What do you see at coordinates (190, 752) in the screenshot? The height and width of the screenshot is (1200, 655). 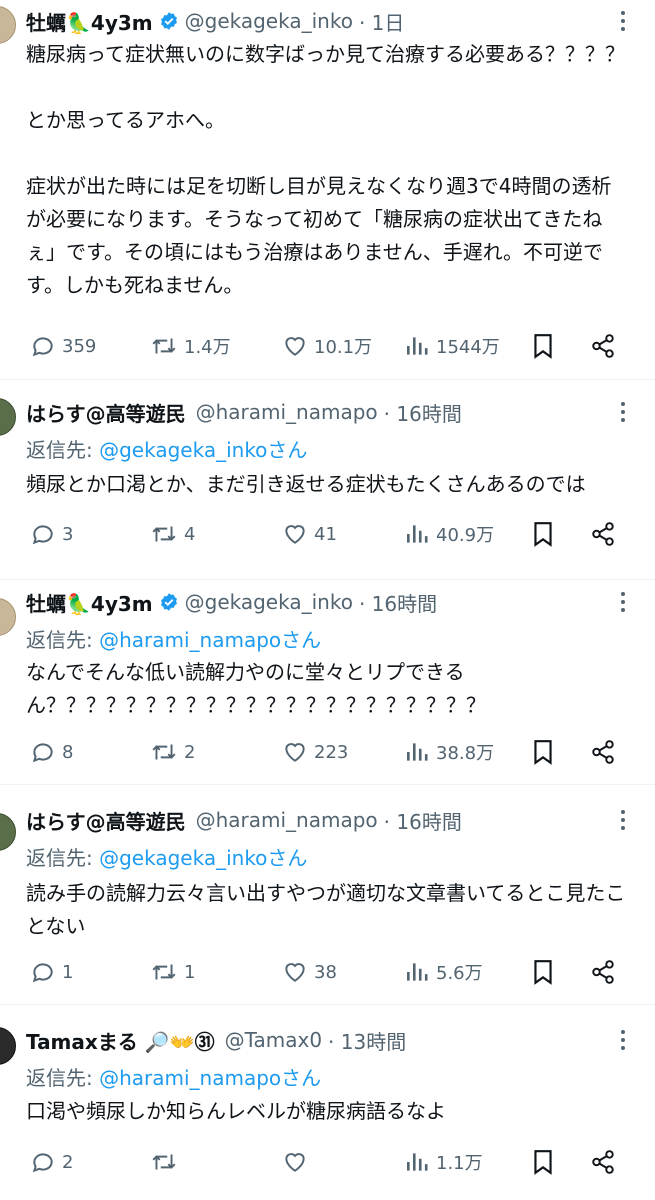 I see `retweet-count: 2` at bounding box center [190, 752].